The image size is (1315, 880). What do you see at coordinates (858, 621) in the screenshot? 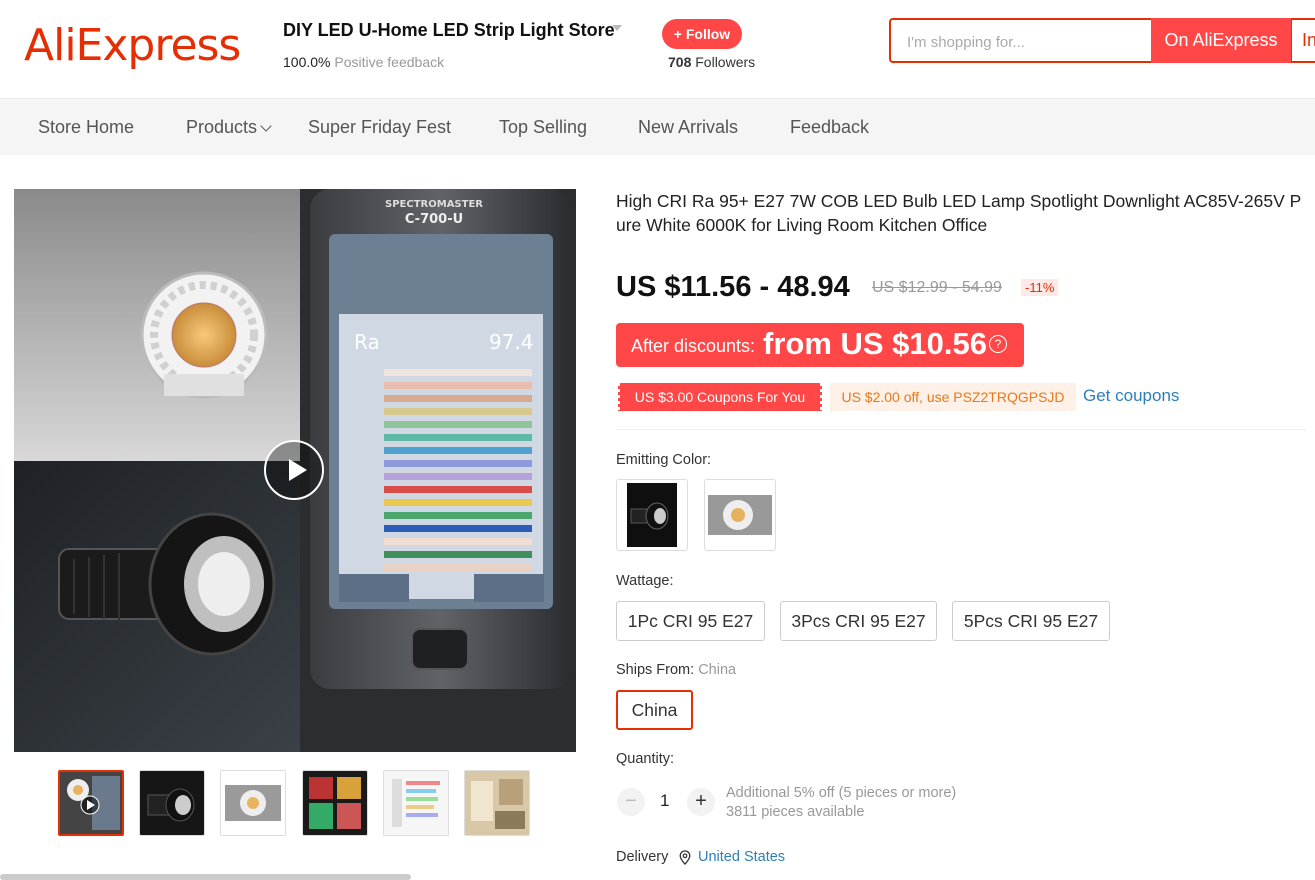
I see `wattage-option-3pcs: 3Pcs CRI 95 E27` at bounding box center [858, 621].